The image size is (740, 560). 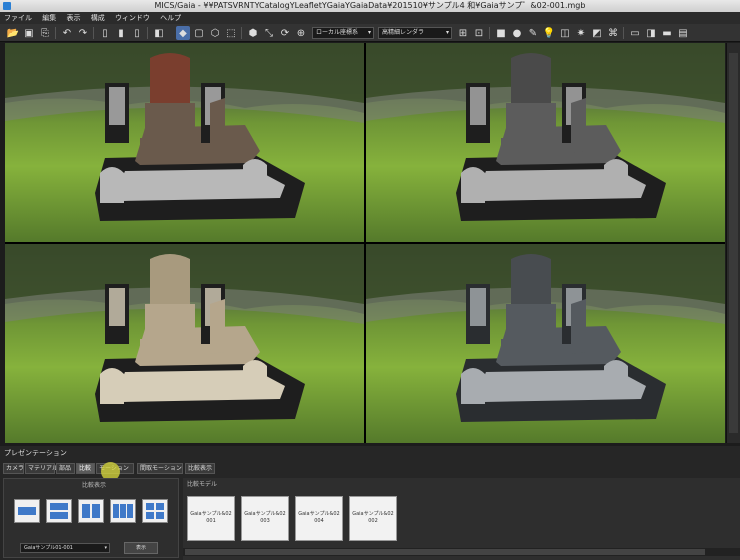 What do you see at coordinates (265, 518) in the screenshot?
I see `model-card-2: Gaiaサンプル&02 003` at bounding box center [265, 518].